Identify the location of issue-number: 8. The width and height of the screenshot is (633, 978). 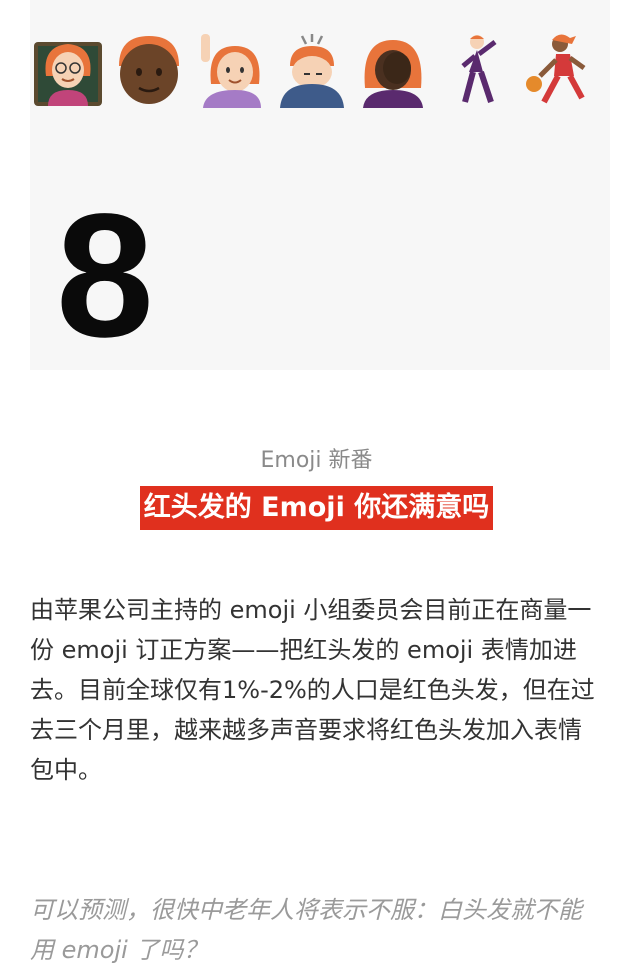
(105, 276).